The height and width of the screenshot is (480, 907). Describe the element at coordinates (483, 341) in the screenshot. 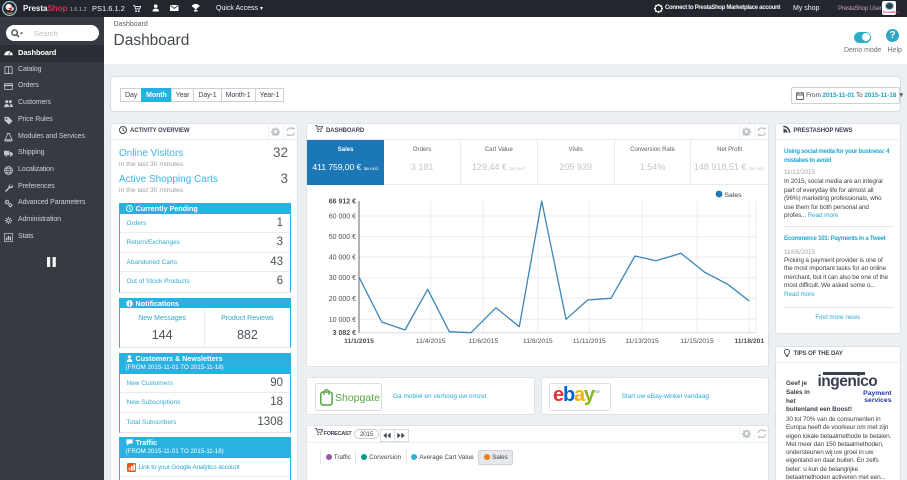

I see `svg-text: 11/6/2015` at that location.